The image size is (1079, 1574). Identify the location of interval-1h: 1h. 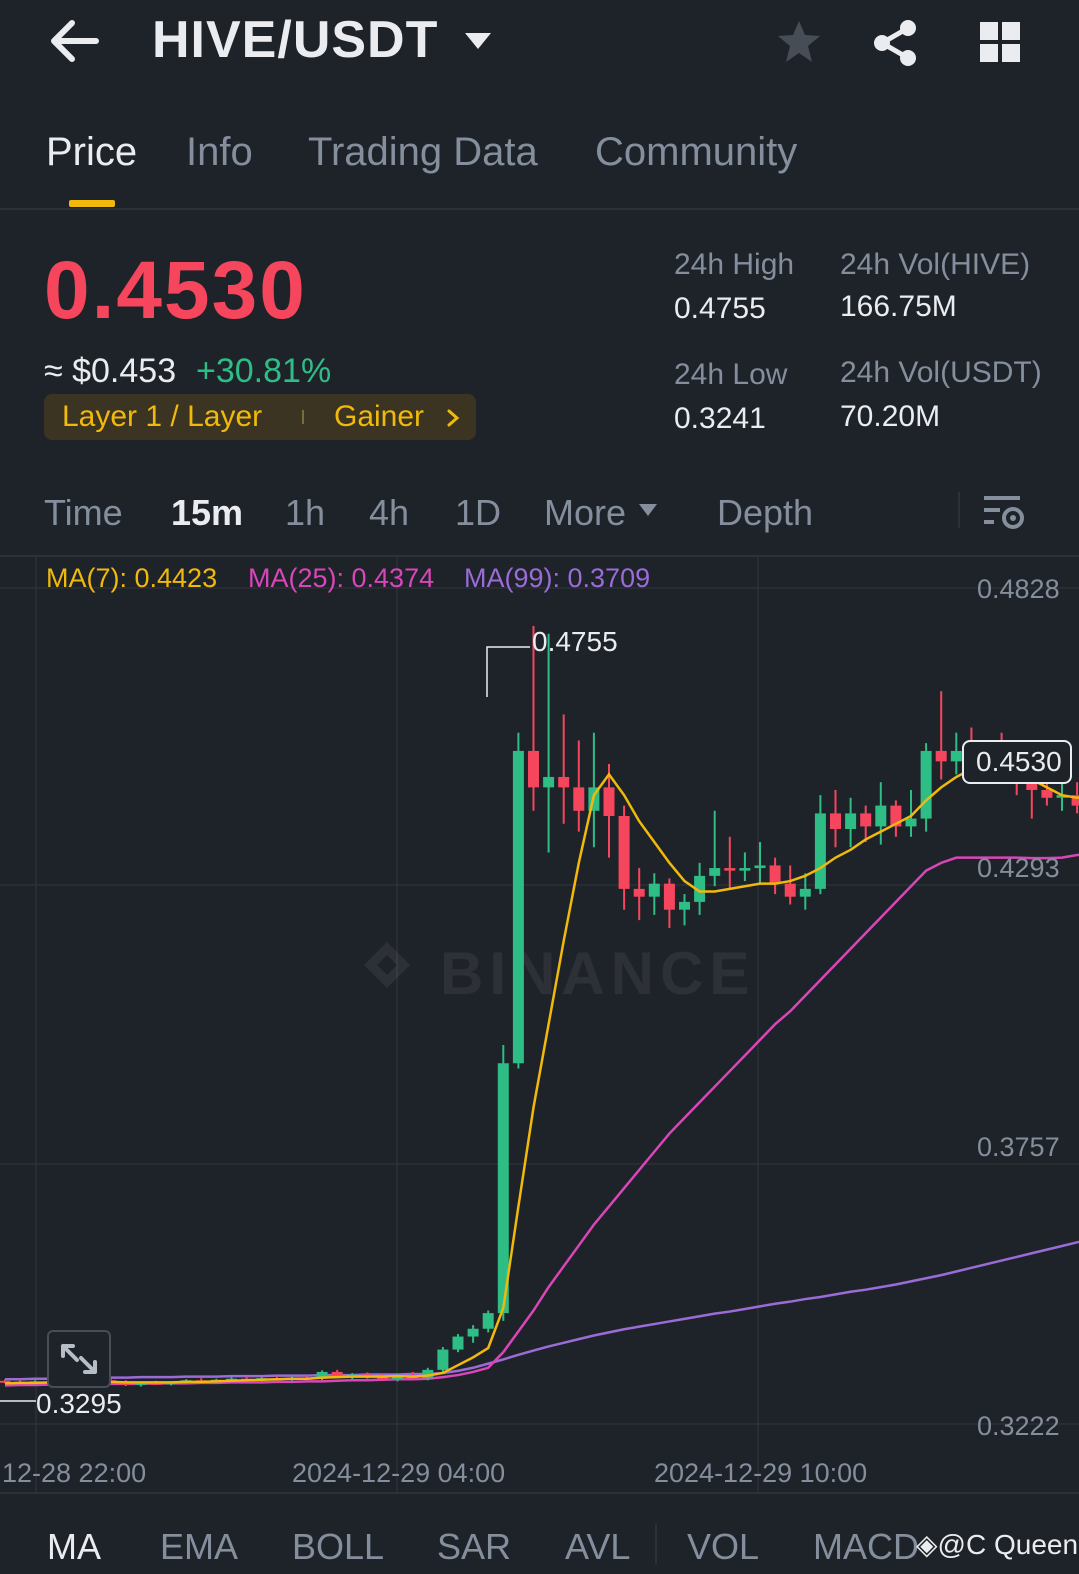
(305, 513).